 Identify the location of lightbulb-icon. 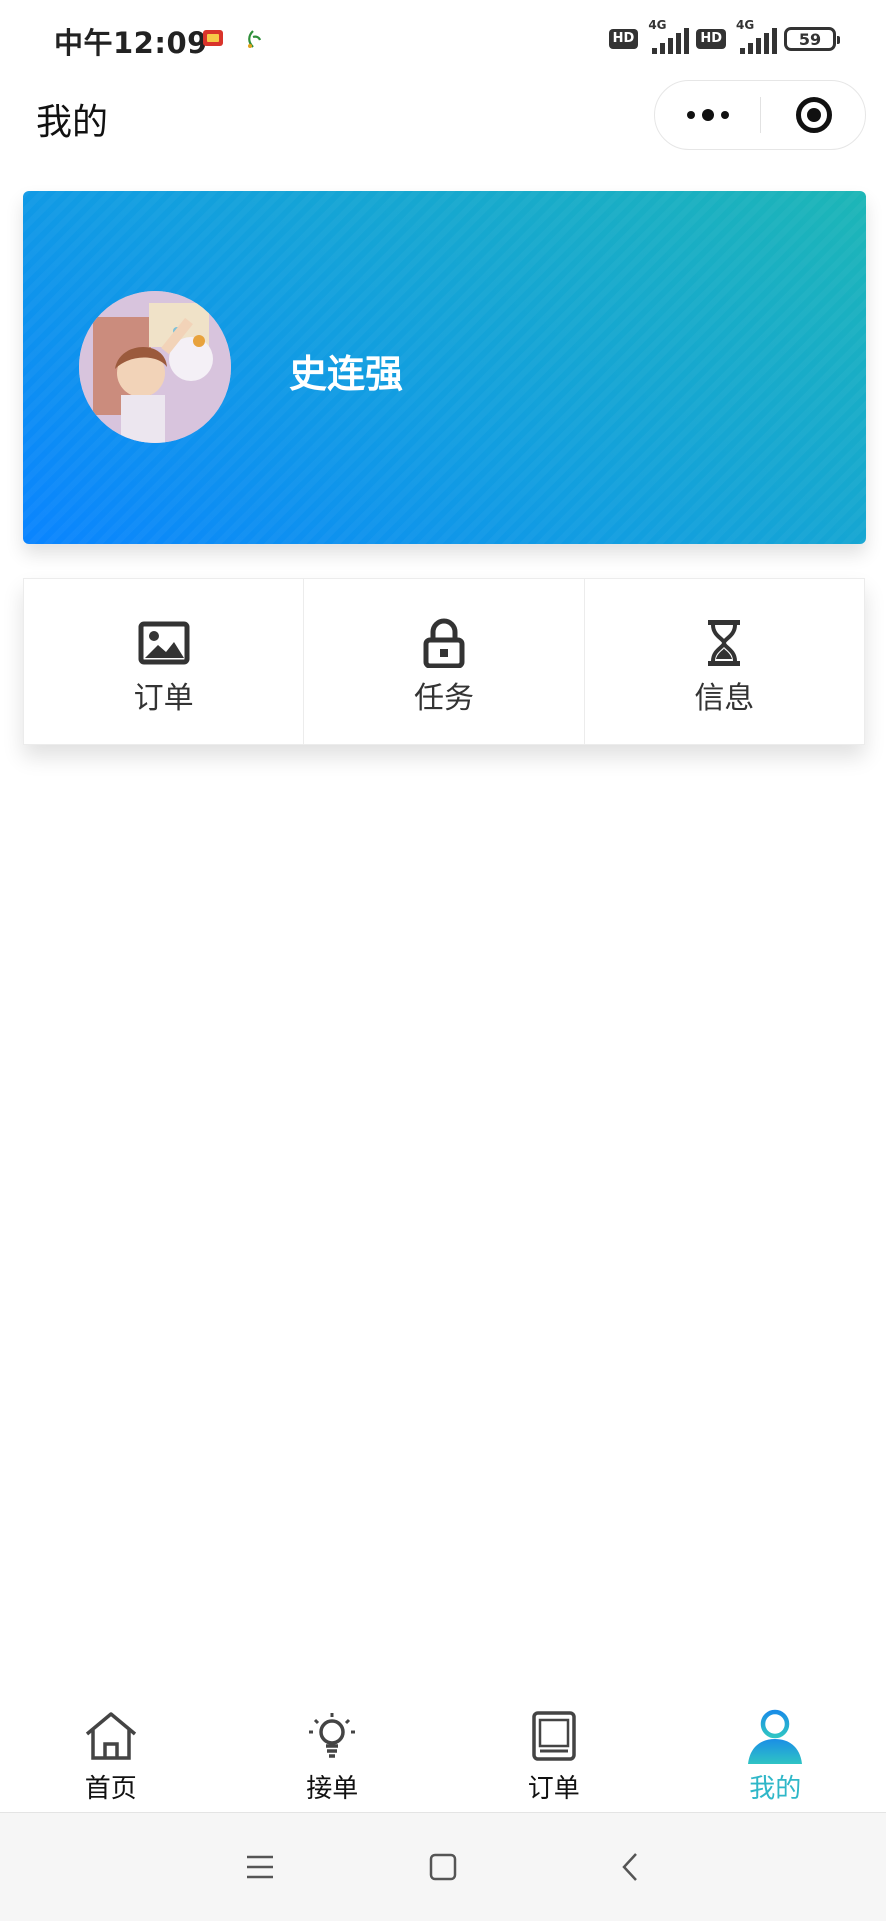
(332, 1736).